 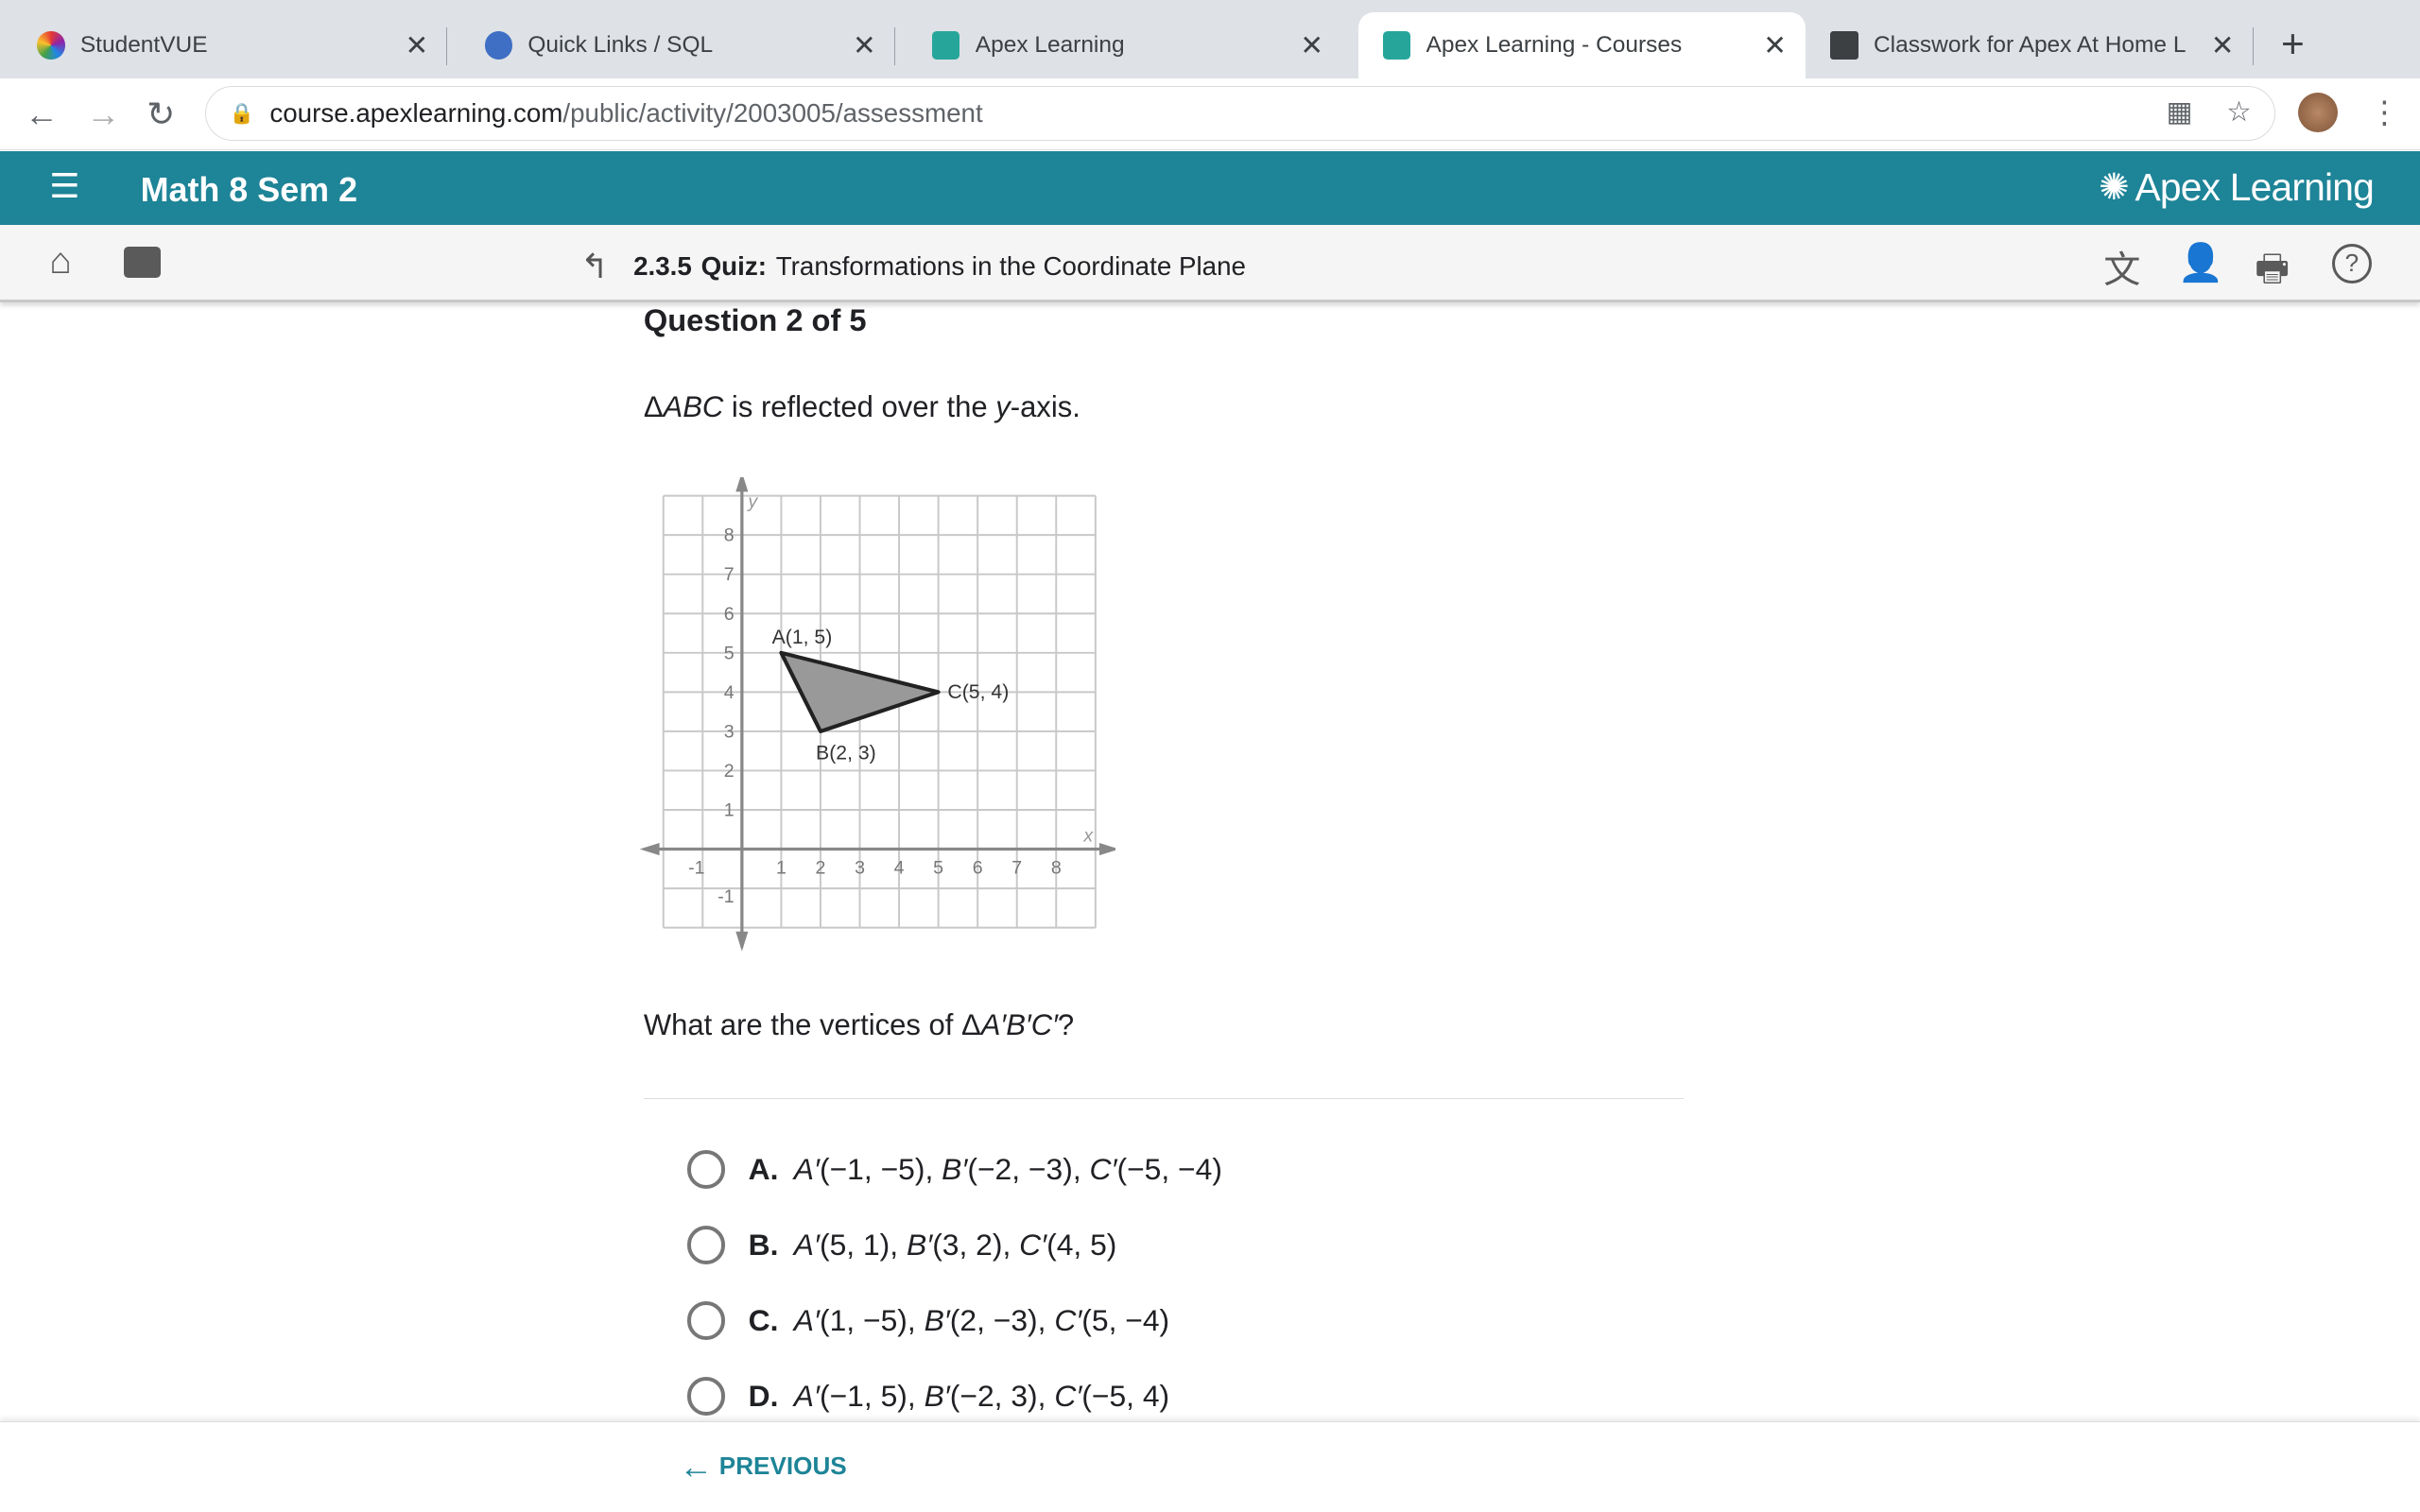 What do you see at coordinates (1164, 1098) in the screenshot?
I see `divider` at bounding box center [1164, 1098].